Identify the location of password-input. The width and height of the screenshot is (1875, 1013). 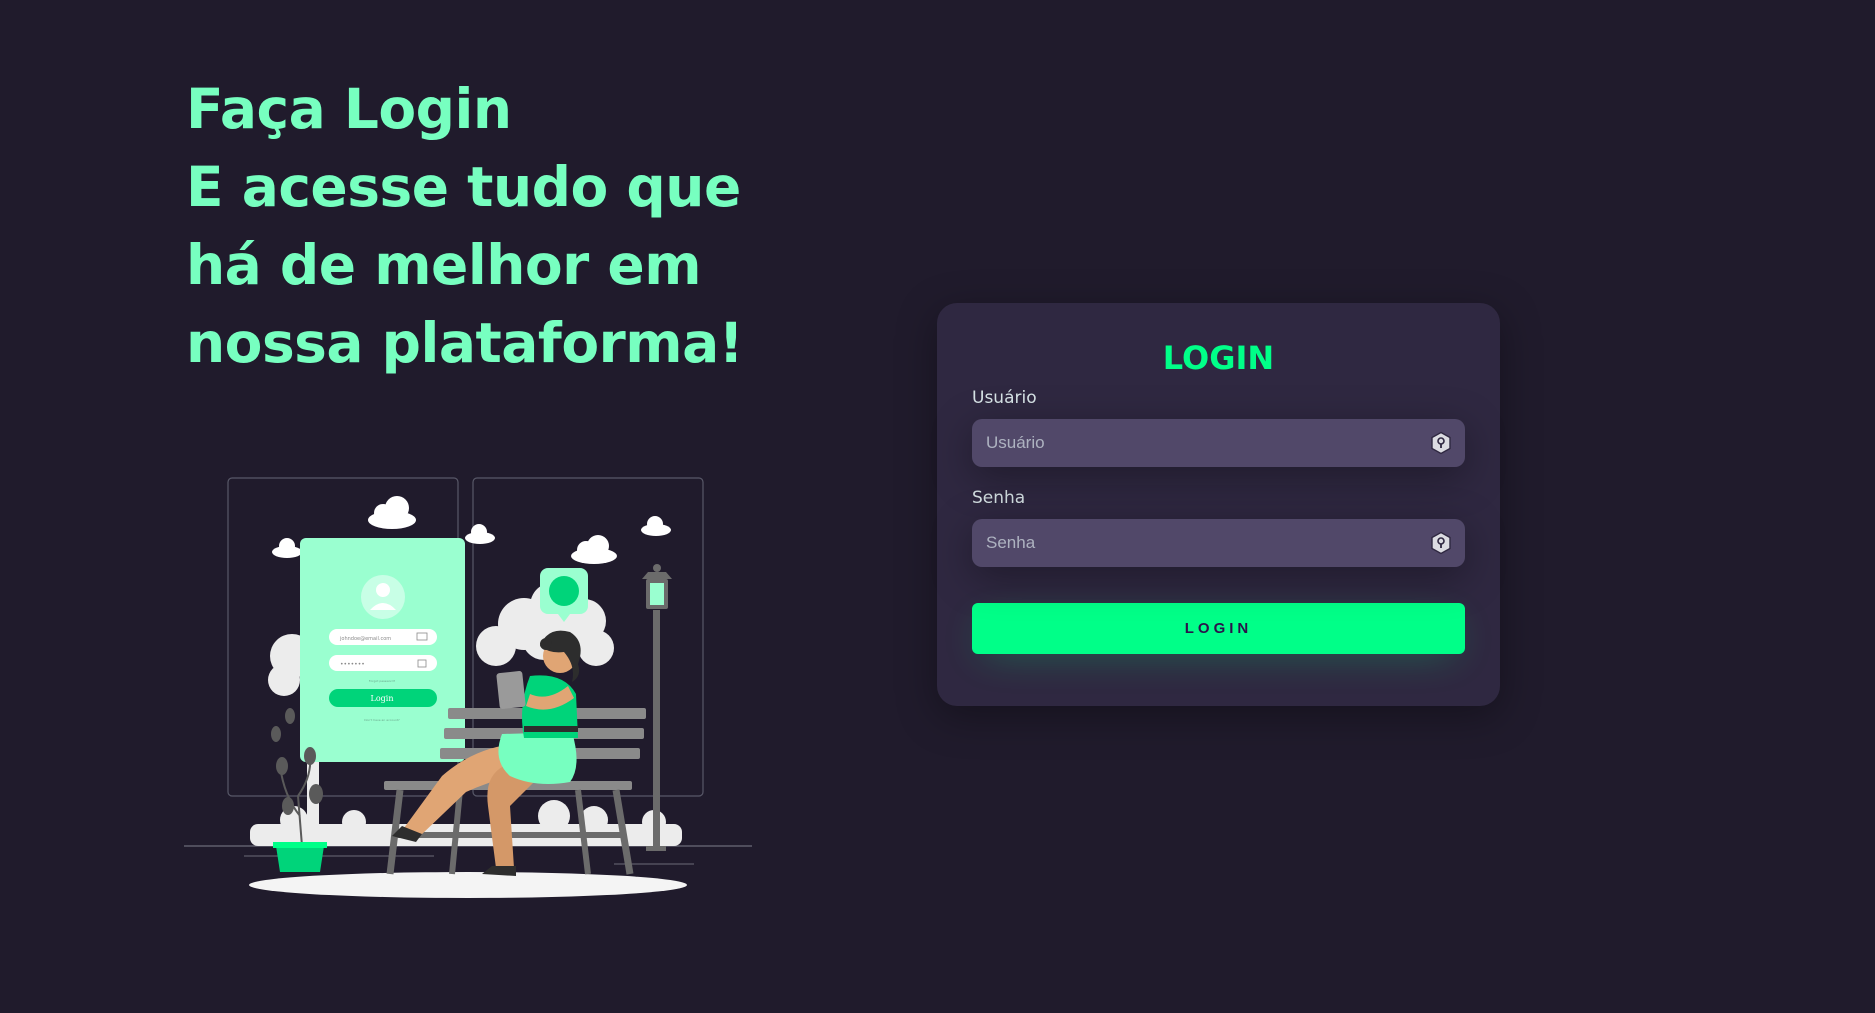
(1218, 543).